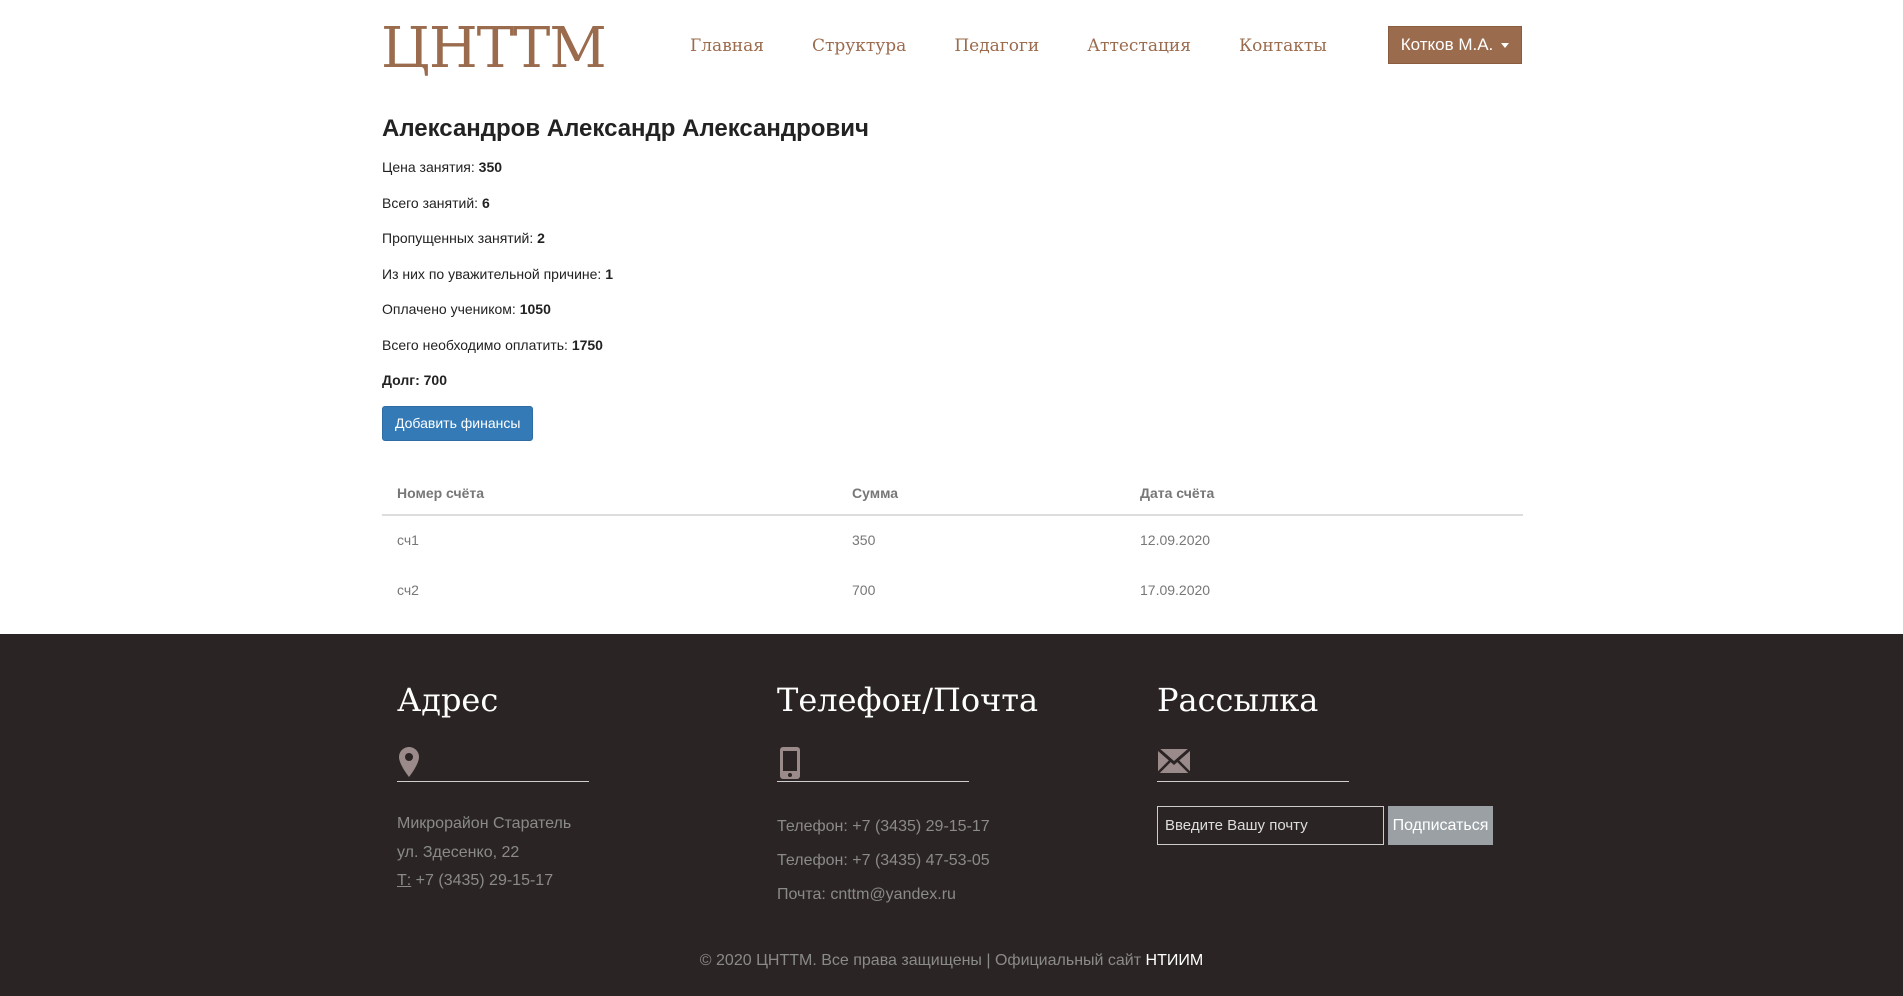 This screenshot has width=1903, height=996. Describe the element at coordinates (952, 380) in the screenshot. I see `debt-row: Долг: 700` at that location.